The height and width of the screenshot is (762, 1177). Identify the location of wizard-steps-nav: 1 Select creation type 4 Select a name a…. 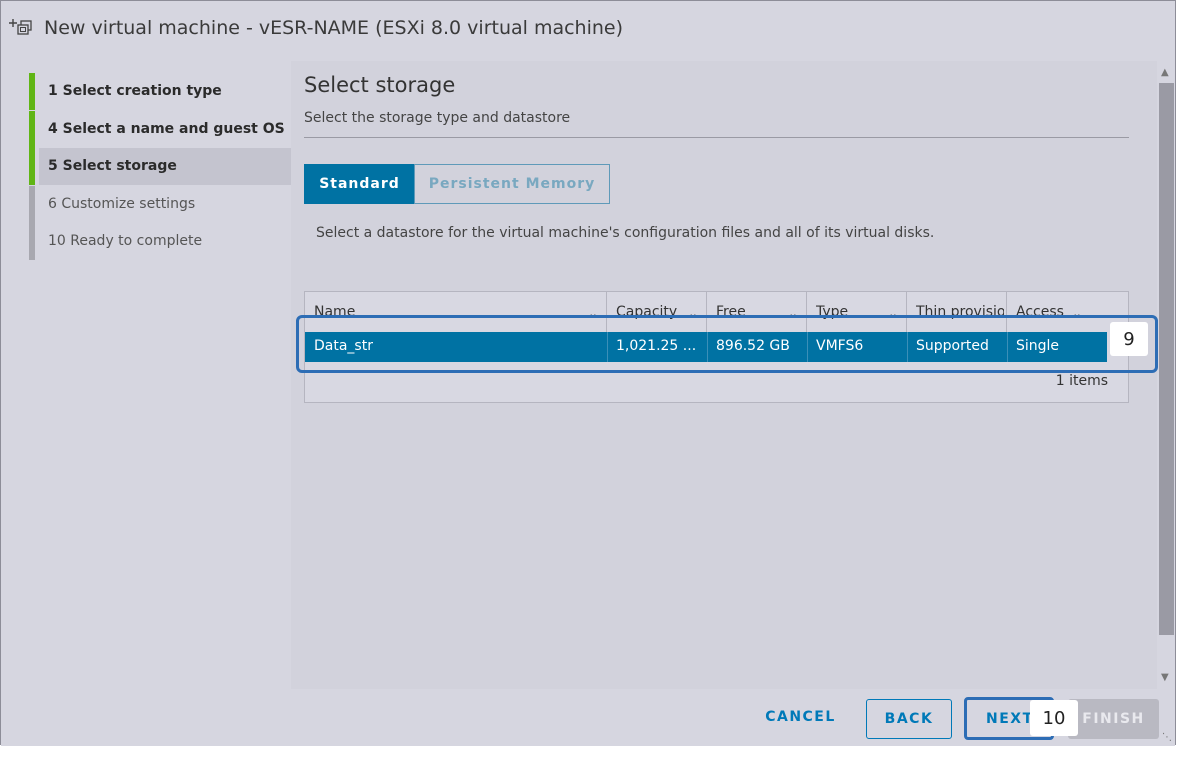
(160, 167).